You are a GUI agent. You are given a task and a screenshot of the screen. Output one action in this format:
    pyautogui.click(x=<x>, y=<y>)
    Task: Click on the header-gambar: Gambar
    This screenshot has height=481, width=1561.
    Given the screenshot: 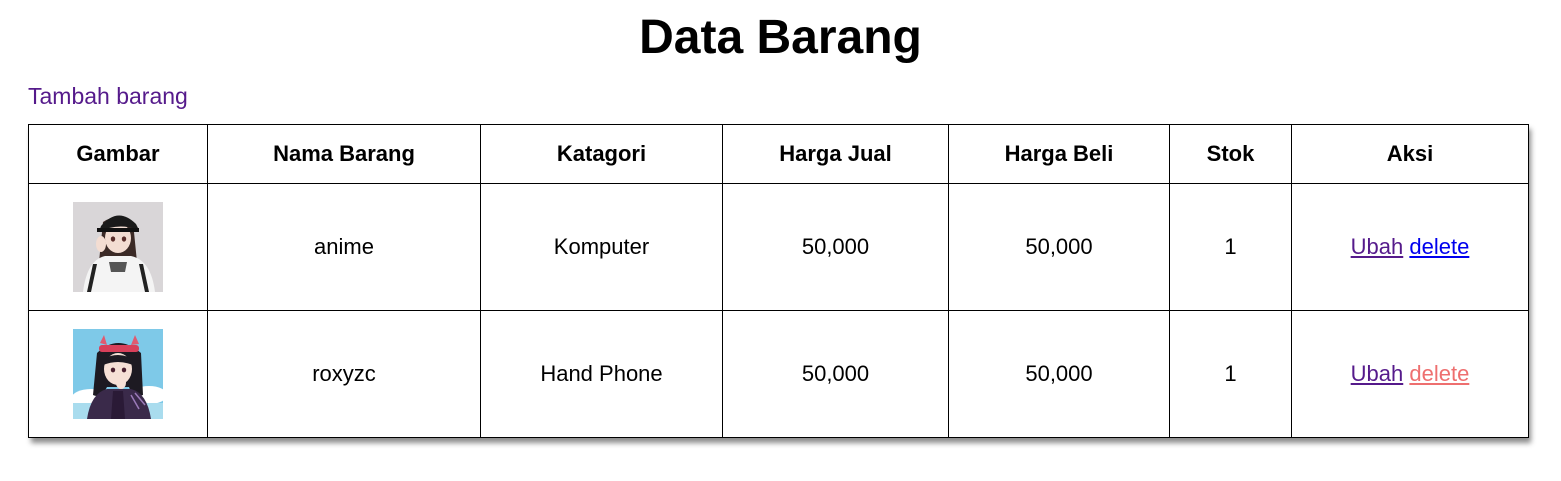 What is the action you would take?
    pyautogui.click(x=118, y=154)
    